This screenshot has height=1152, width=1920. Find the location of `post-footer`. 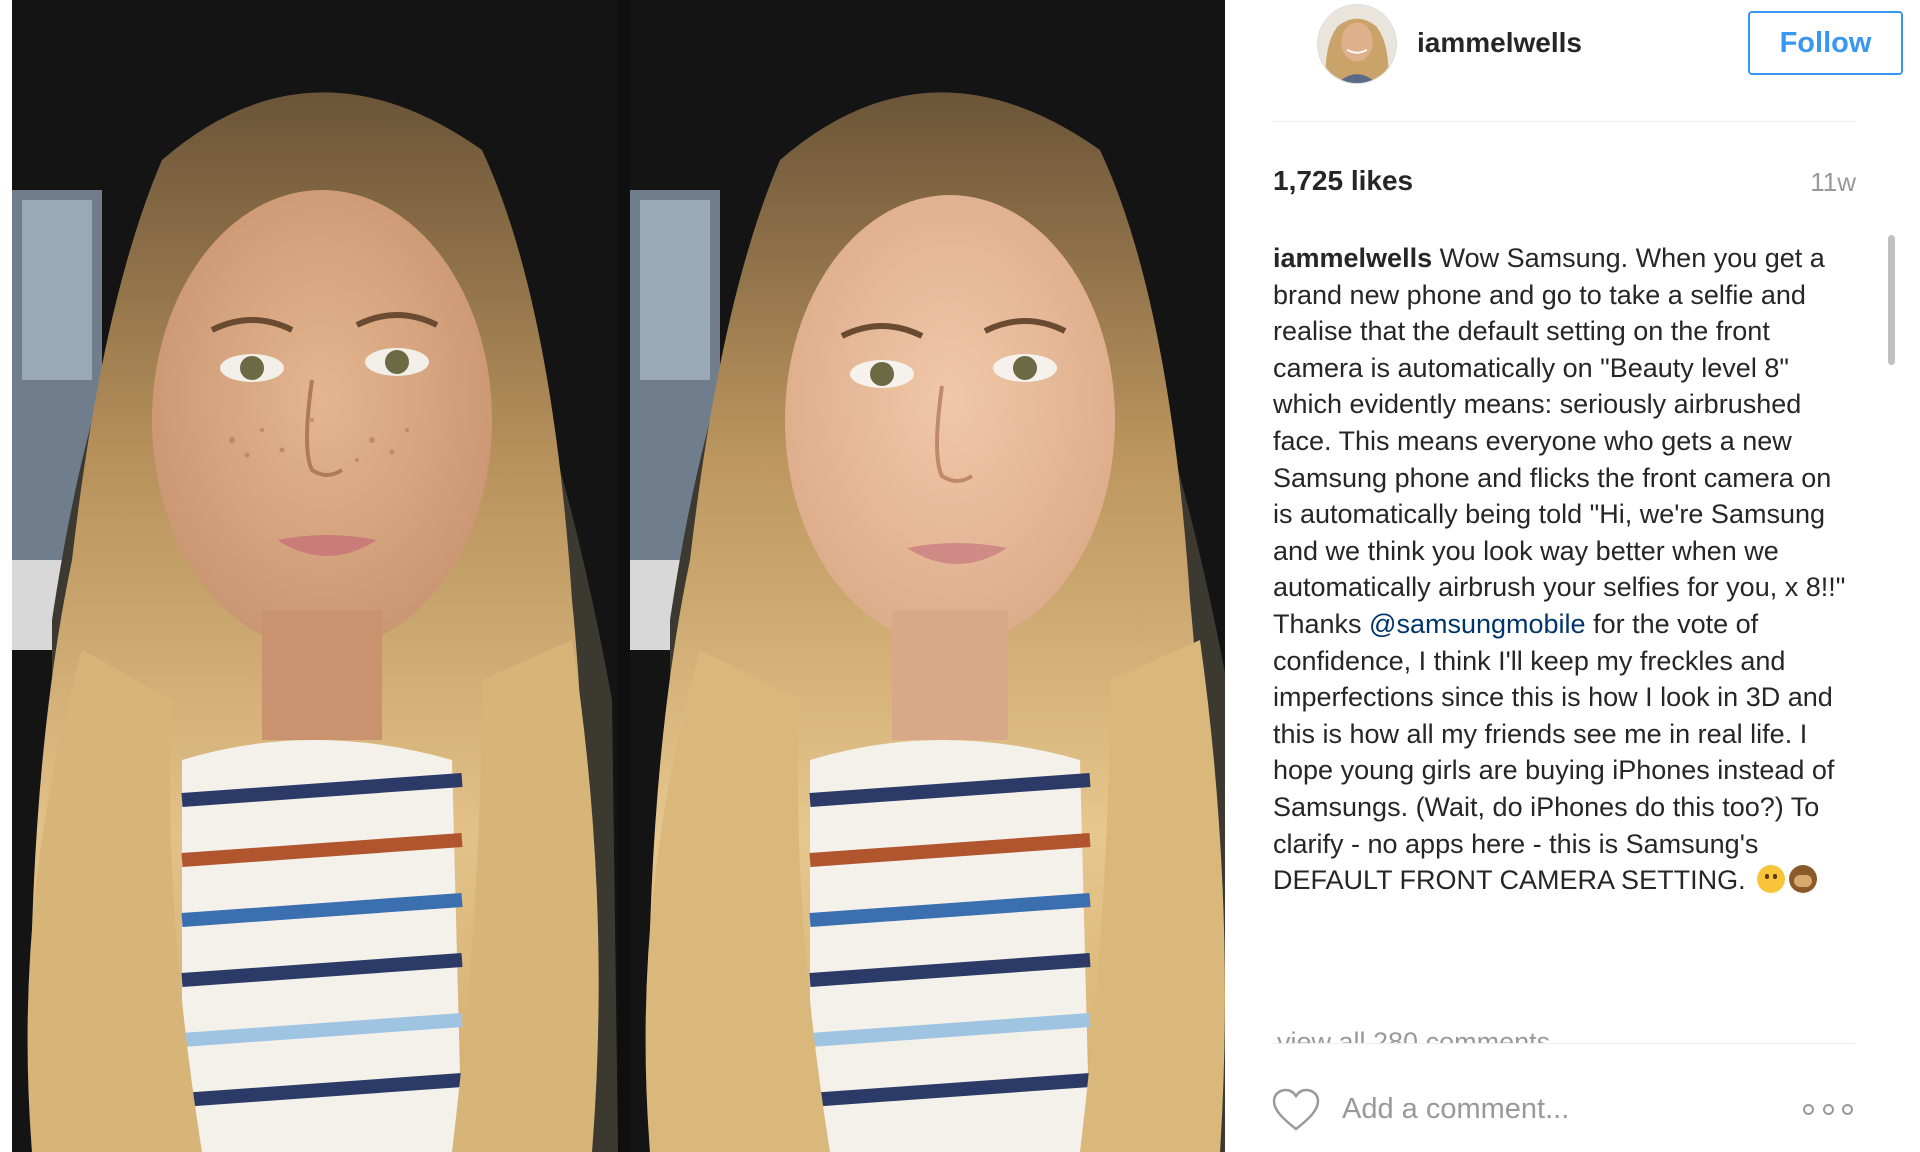

post-footer is located at coordinates (1563, 1097).